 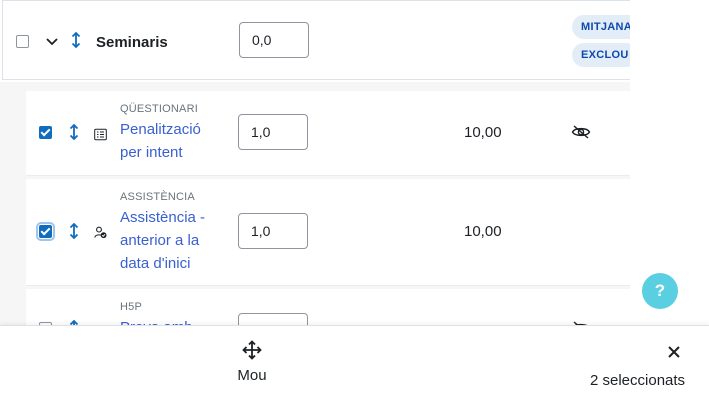 I want to click on move-arrows-icon, so click(x=252, y=350).